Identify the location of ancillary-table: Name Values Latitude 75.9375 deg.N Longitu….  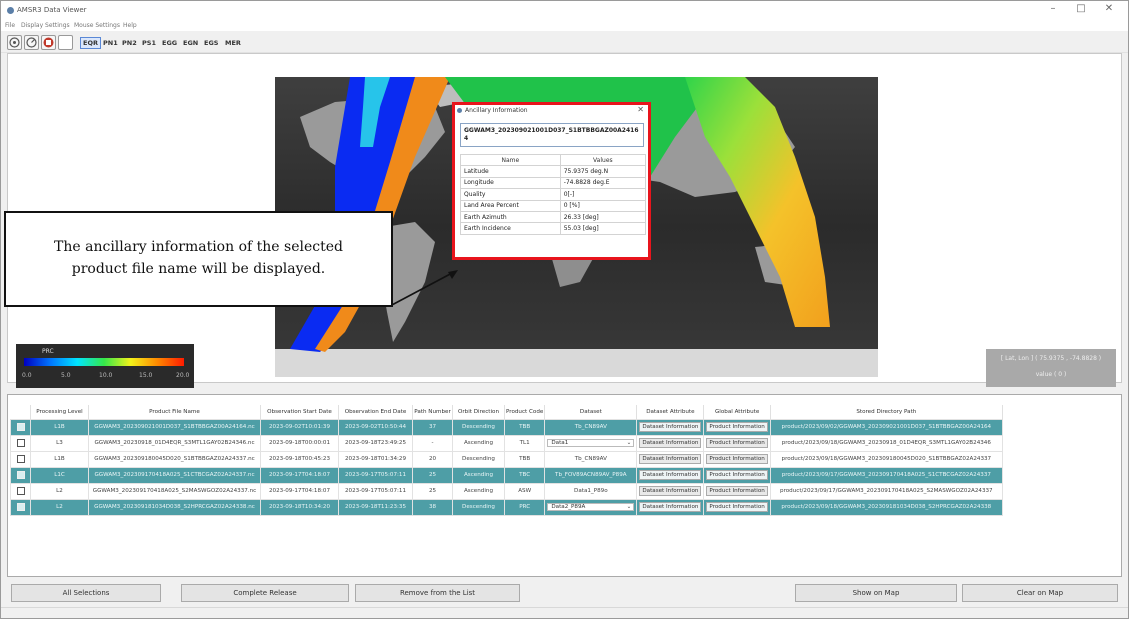
(553, 194).